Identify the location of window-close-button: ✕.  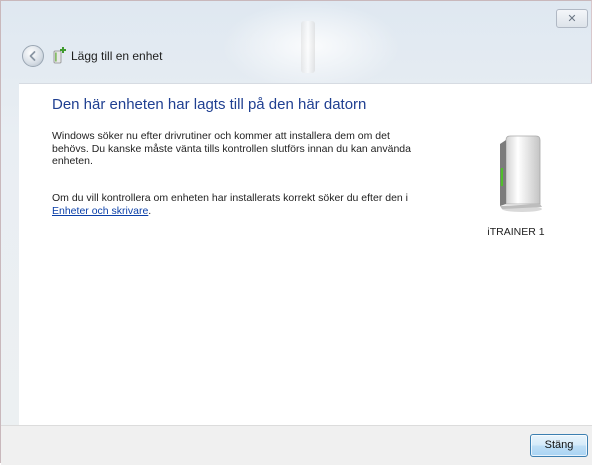
(572, 18).